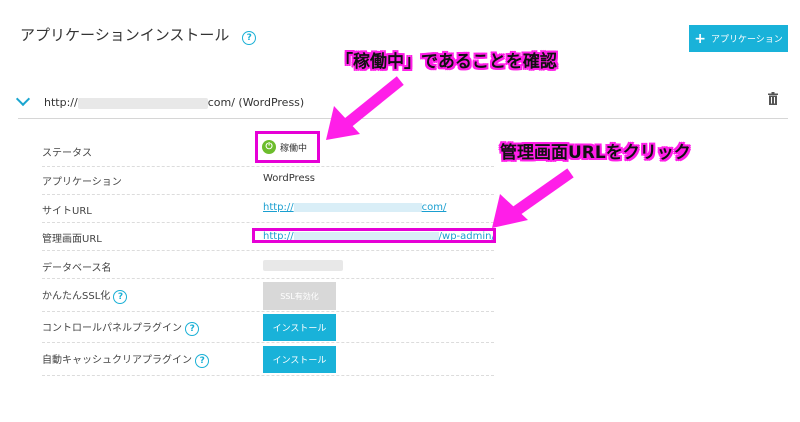 This screenshot has height=422, width=800. I want to click on auto-cache-plugin-label: 自動キャッシュクリアプラグイン ?, so click(126, 359).